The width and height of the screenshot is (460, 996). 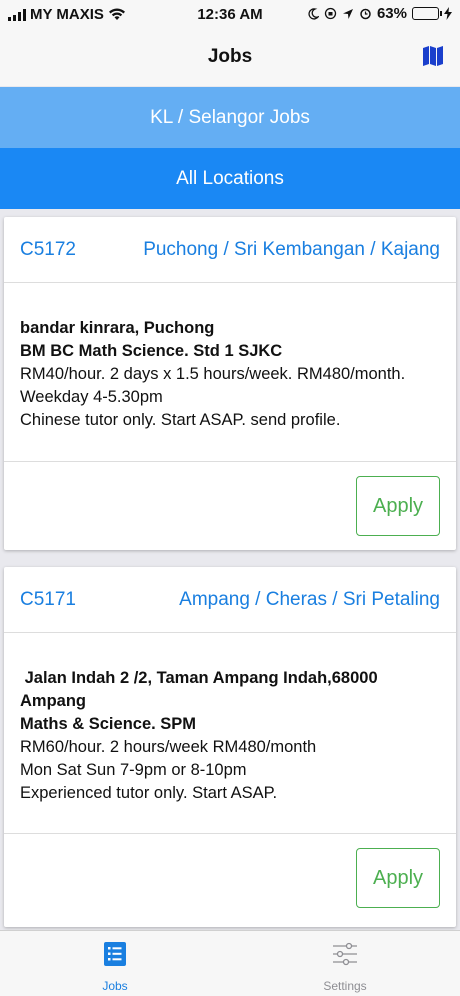 What do you see at coordinates (230, 15) in the screenshot?
I see `status-bar: MY MAXIS 12:36 AM 63%` at bounding box center [230, 15].